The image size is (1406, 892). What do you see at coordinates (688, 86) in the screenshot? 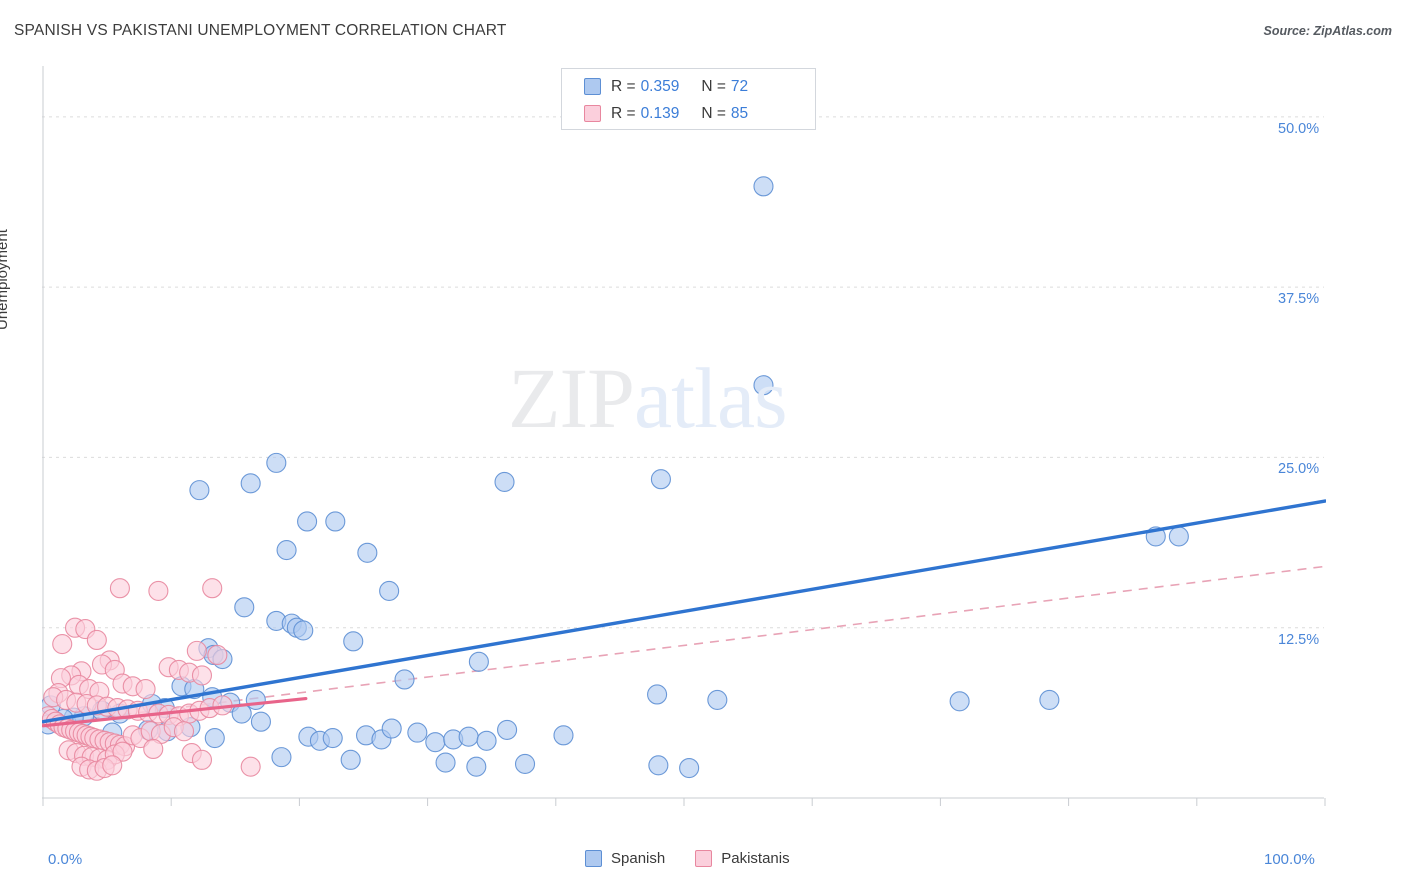
I see `stats-row-spanish: R = 0.359 N = 72` at bounding box center [688, 86].